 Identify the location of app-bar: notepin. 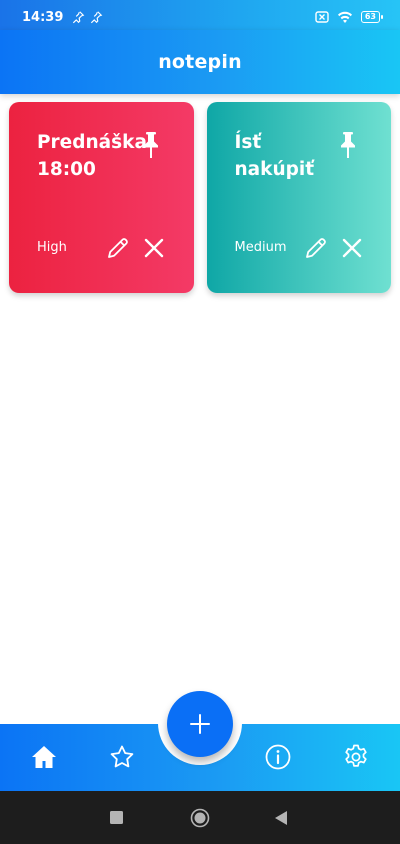
(200, 62).